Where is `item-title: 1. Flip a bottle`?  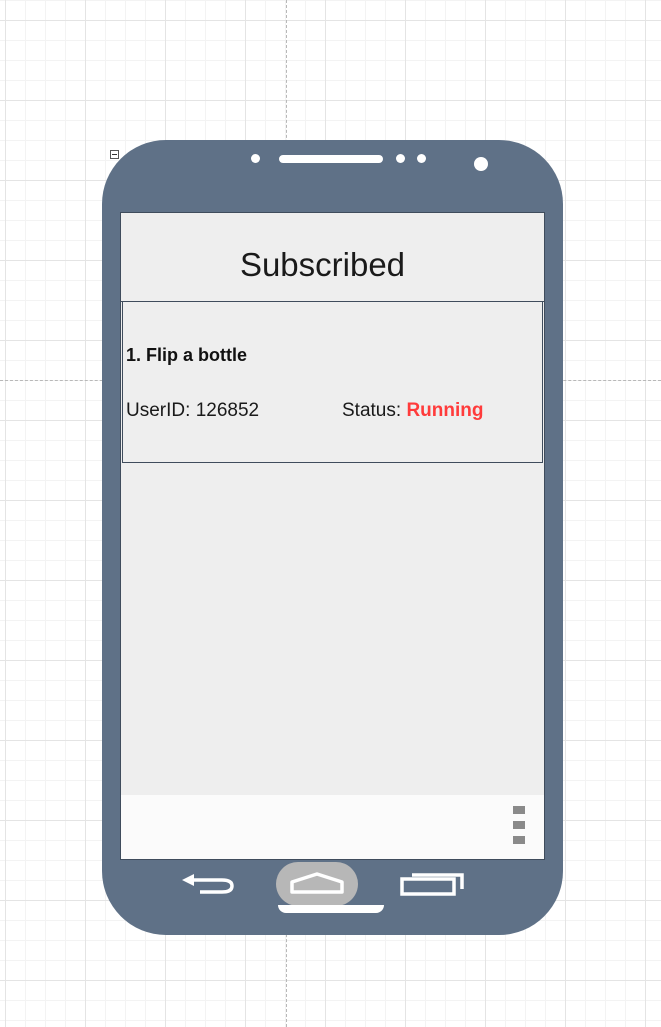 item-title: 1. Flip a bottle is located at coordinates (187, 355).